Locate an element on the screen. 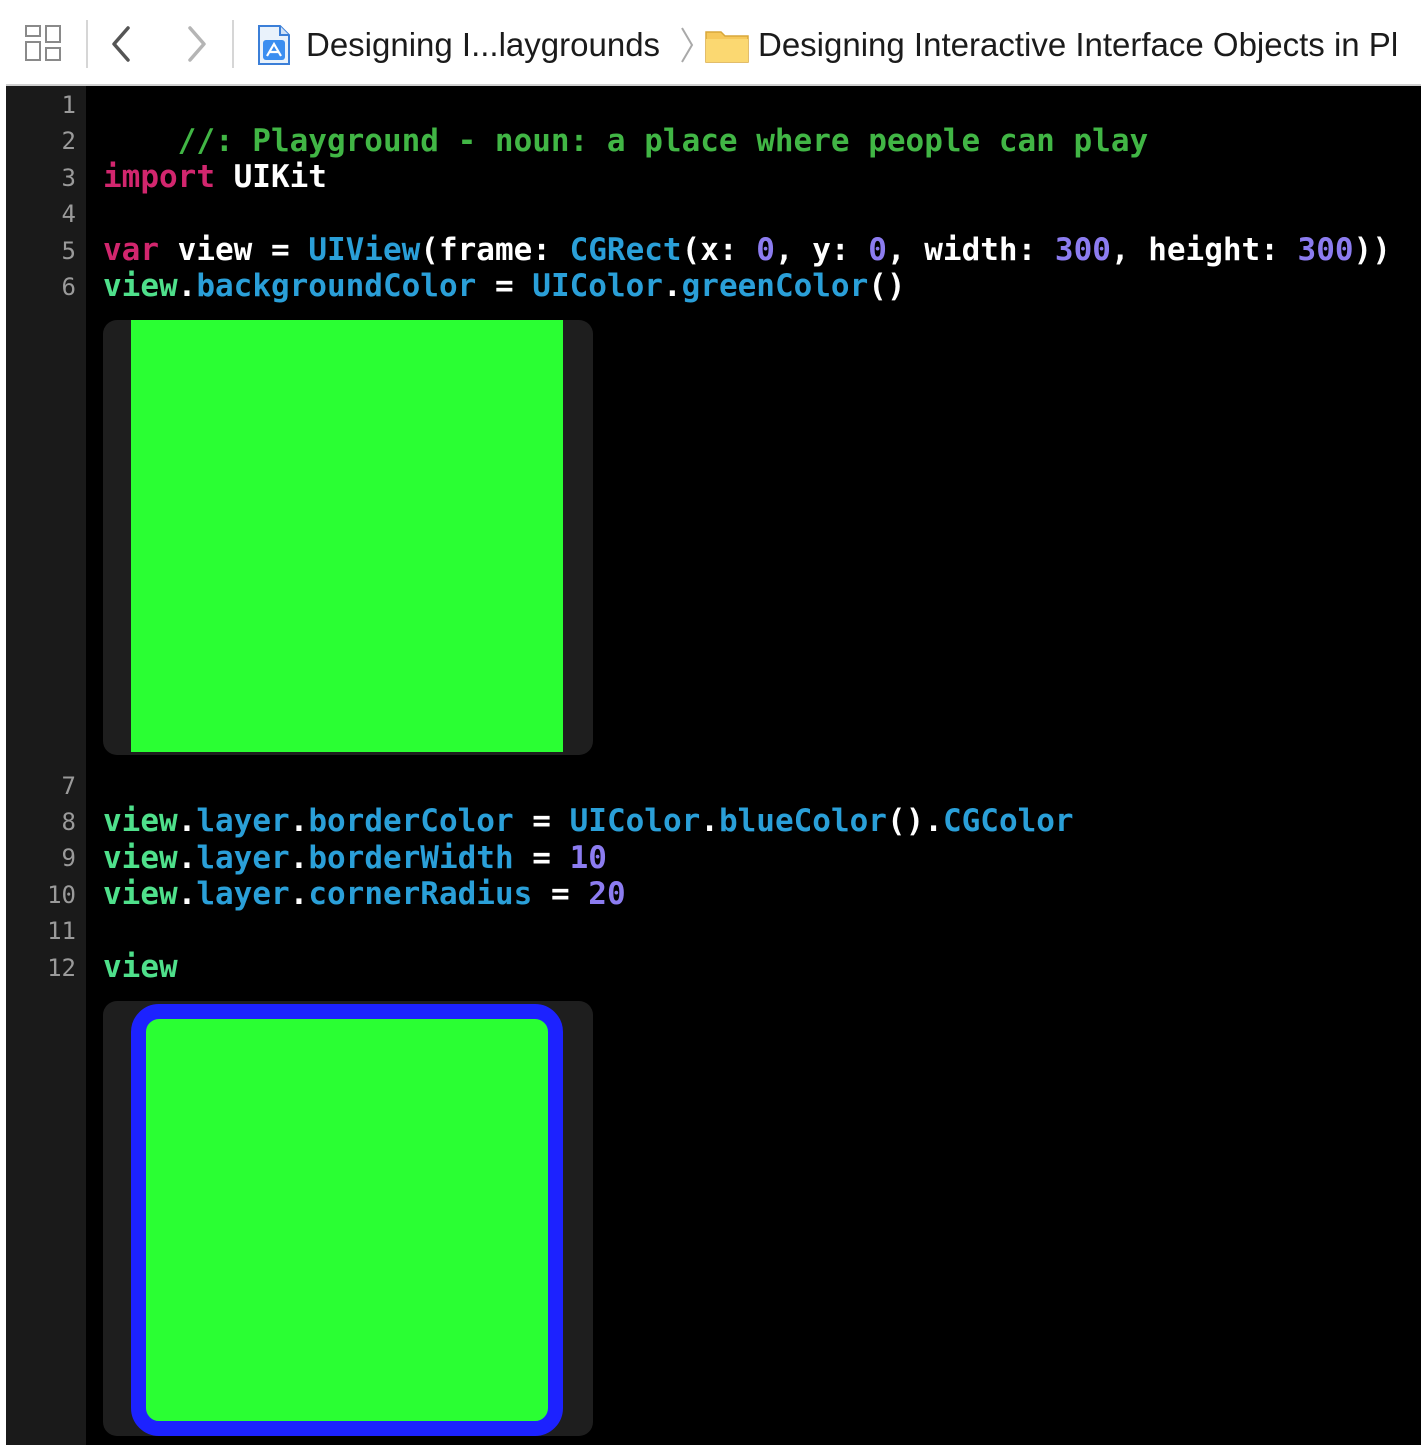  line-number: 5 is located at coordinates (68, 251).